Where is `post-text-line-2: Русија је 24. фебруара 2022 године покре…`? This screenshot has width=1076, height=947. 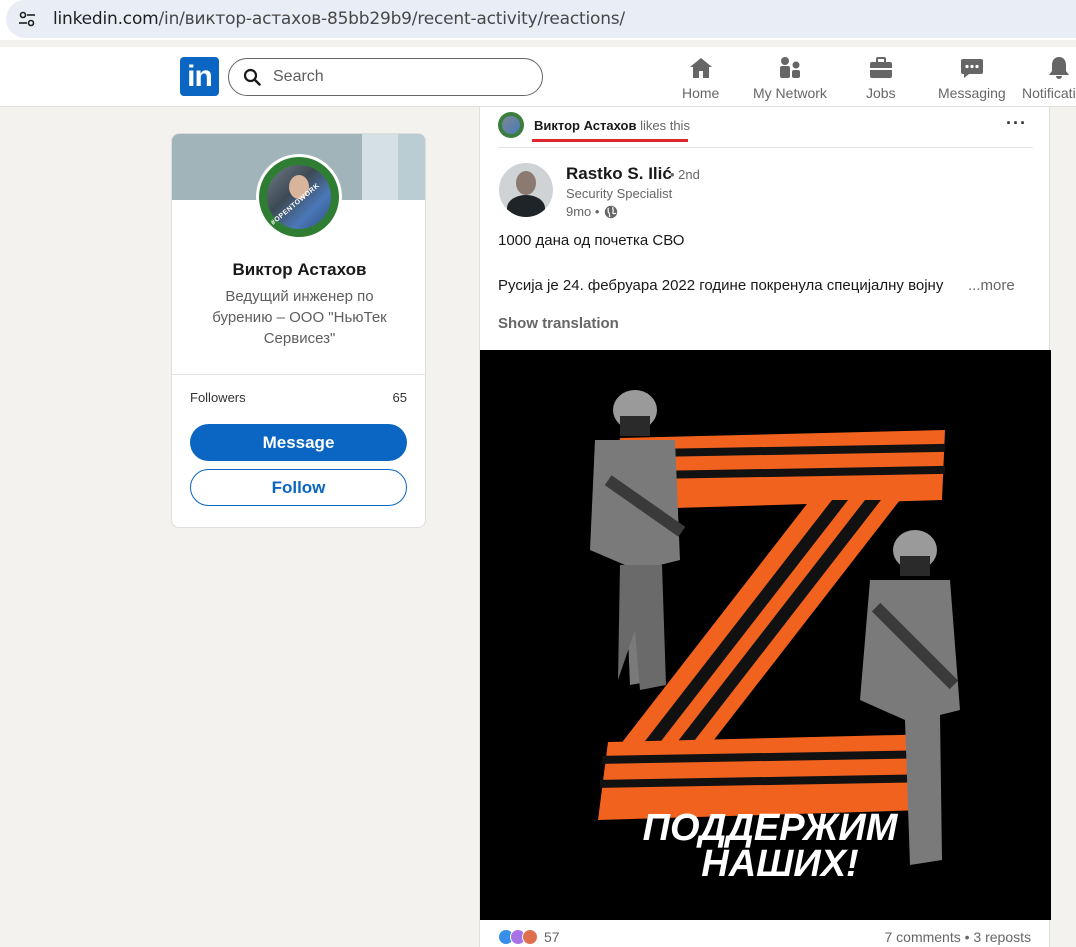 post-text-line-2: Русија је 24. фебруара 2022 године покре… is located at coordinates (721, 285).